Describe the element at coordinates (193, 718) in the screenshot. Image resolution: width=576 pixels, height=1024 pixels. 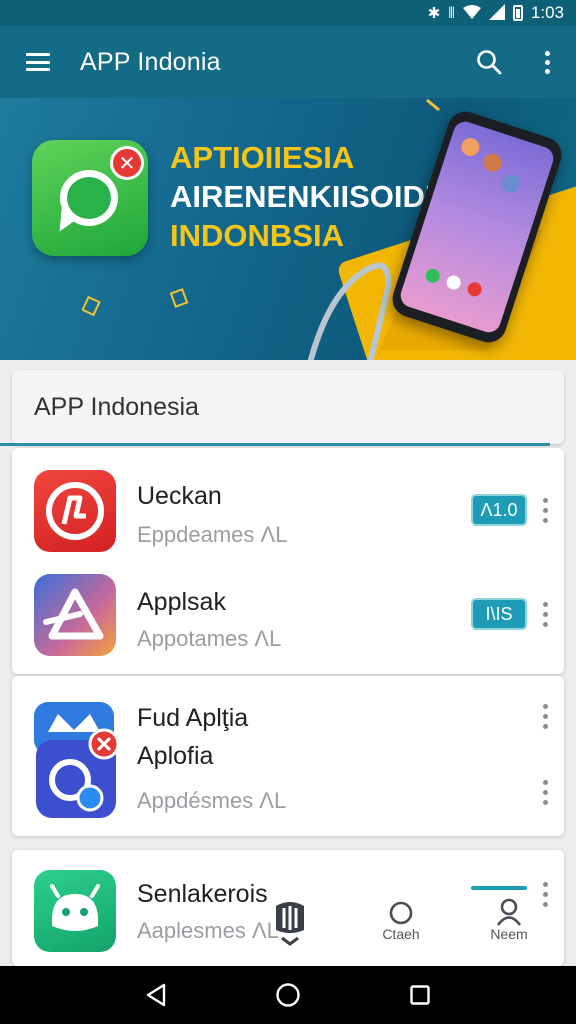
I see `app-name-line-1: Fud Aplţia` at that location.